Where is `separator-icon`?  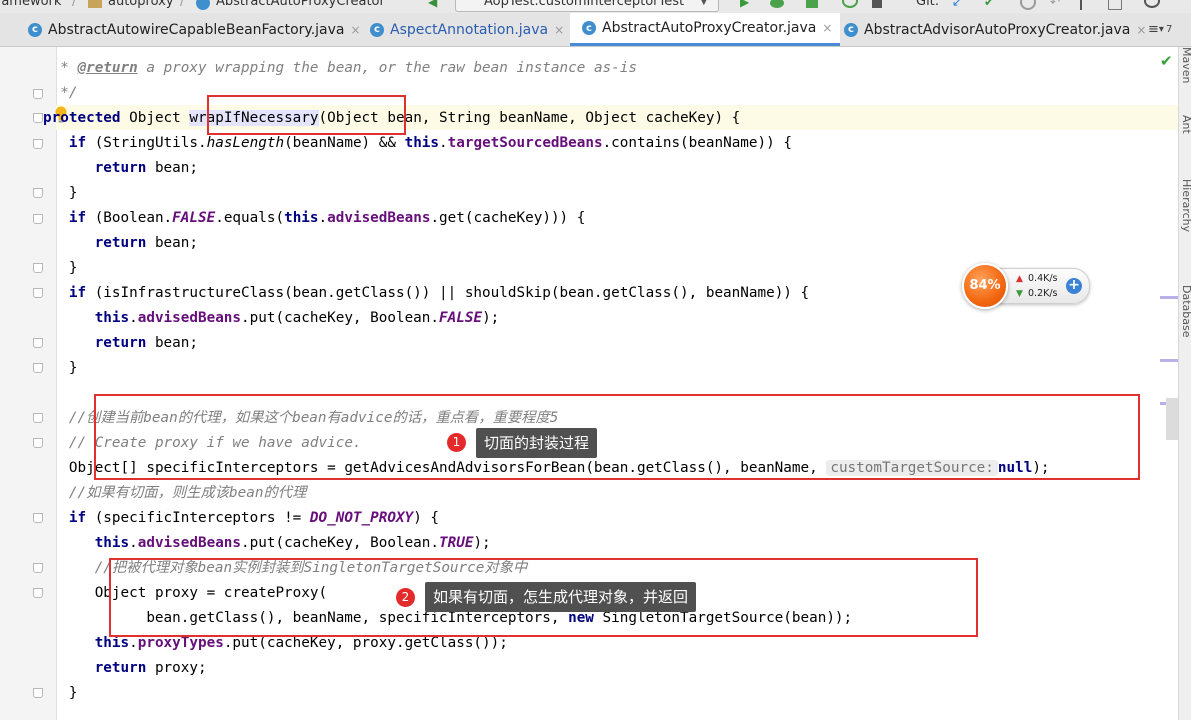
separator-icon is located at coordinates (1081, 5).